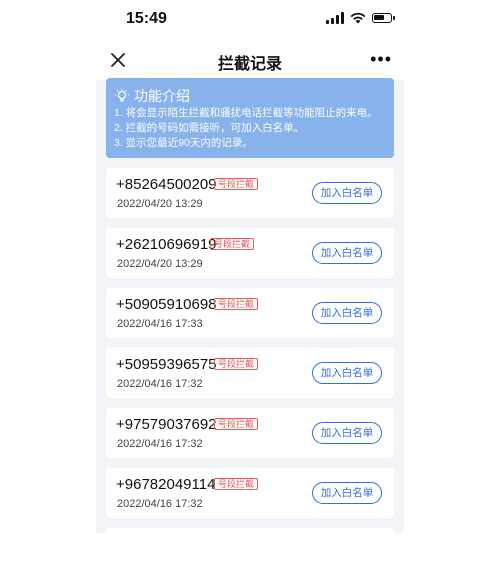  What do you see at coordinates (250, 313) in the screenshot?
I see `record-item: +50905910698 号段拦截 2022/04/16 17:33 加入白名单` at bounding box center [250, 313].